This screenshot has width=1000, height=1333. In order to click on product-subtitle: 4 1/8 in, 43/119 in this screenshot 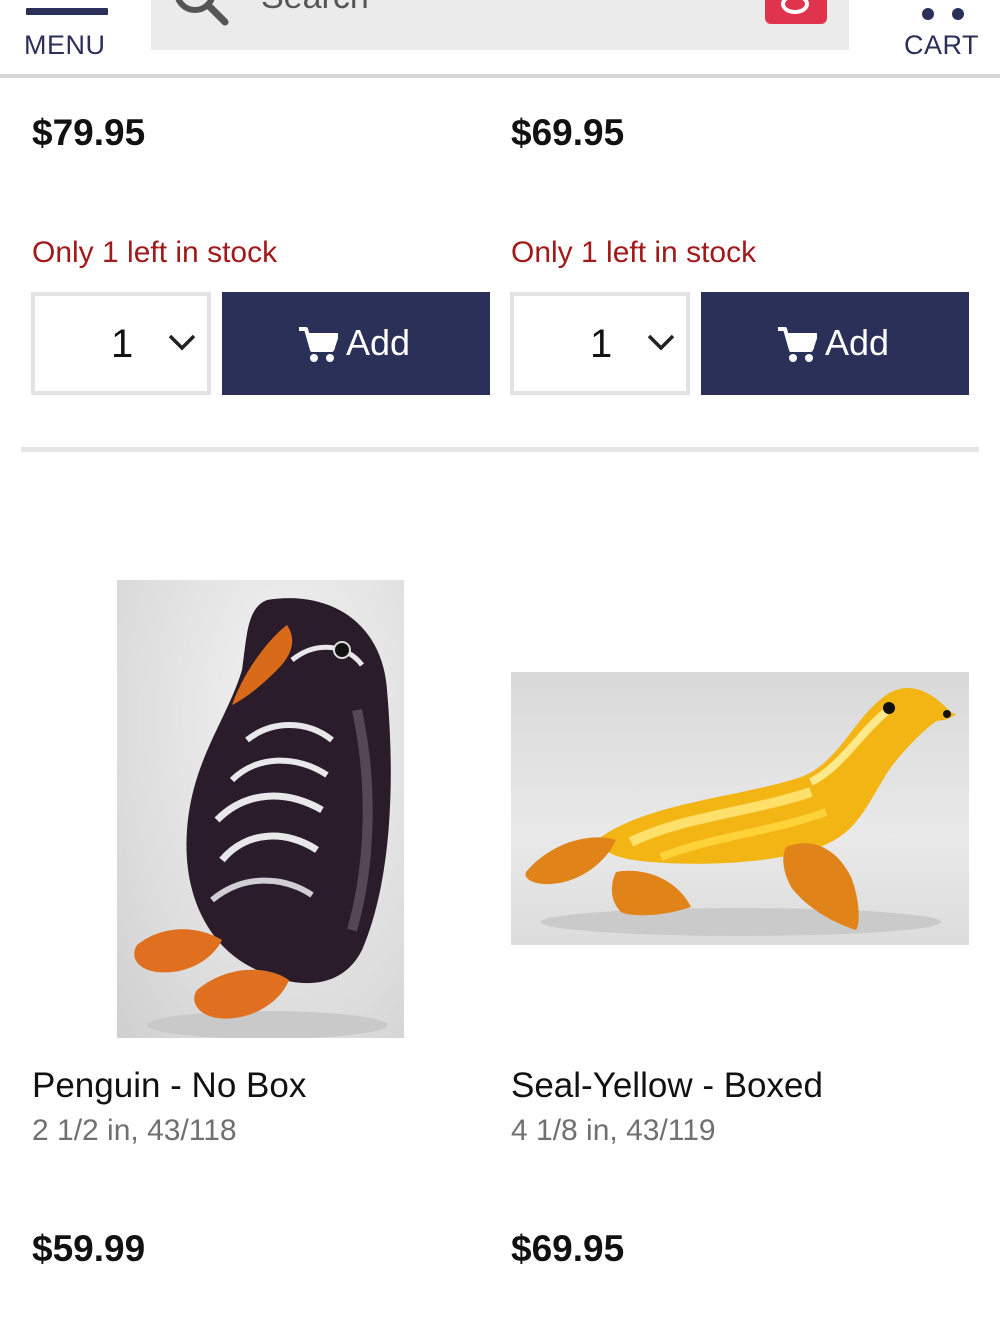, I will do `click(613, 1130)`.